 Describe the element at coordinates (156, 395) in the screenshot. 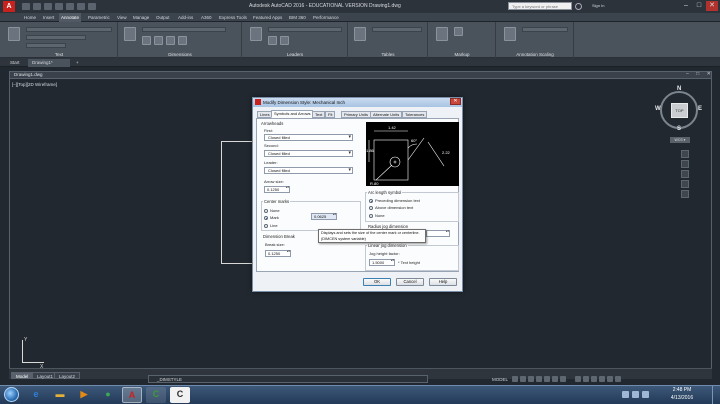

I see `camtasia-recorder-icon: C` at that location.